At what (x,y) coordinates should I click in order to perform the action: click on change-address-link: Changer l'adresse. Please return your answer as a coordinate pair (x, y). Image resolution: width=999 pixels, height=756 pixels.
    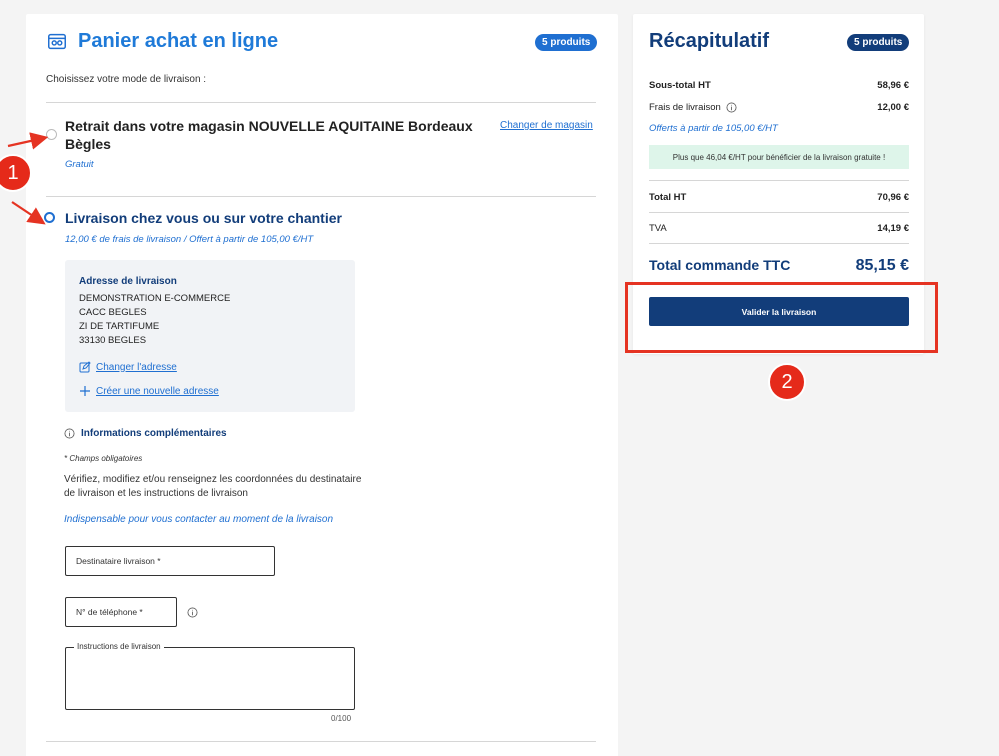
    Looking at the image, I should click on (128, 367).